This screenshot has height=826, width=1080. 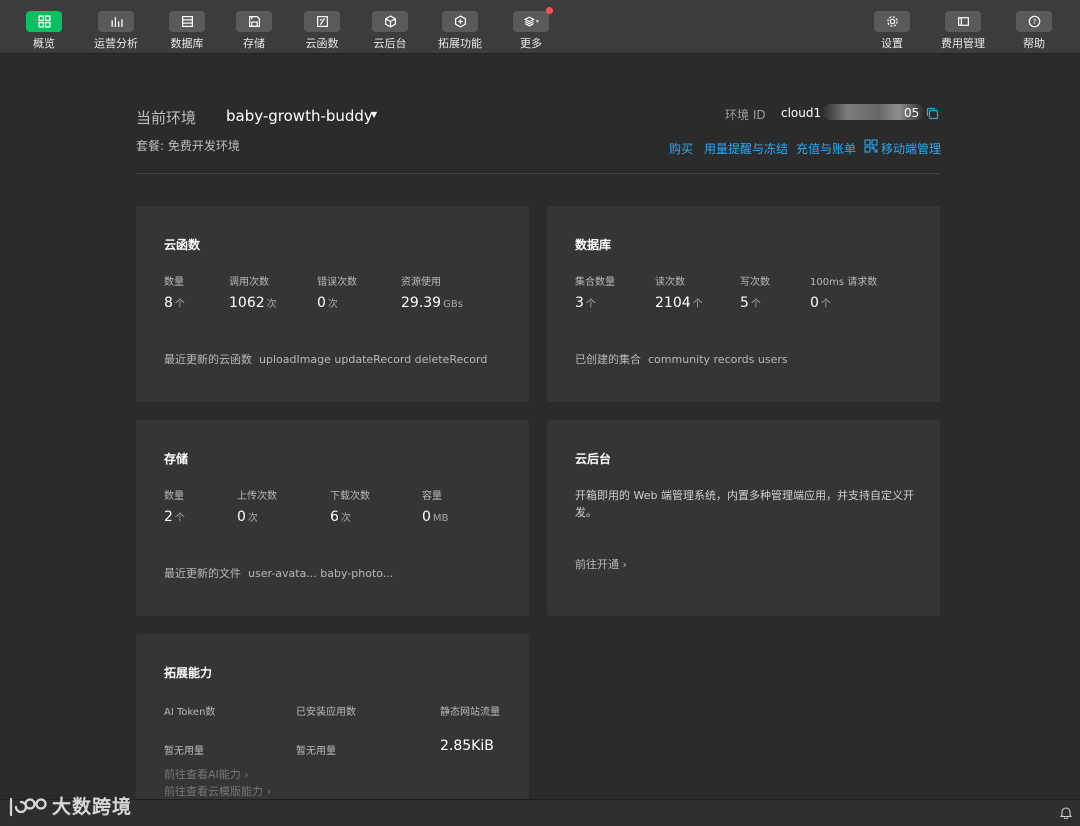 I want to click on stat-value: 3个, so click(x=585, y=303).